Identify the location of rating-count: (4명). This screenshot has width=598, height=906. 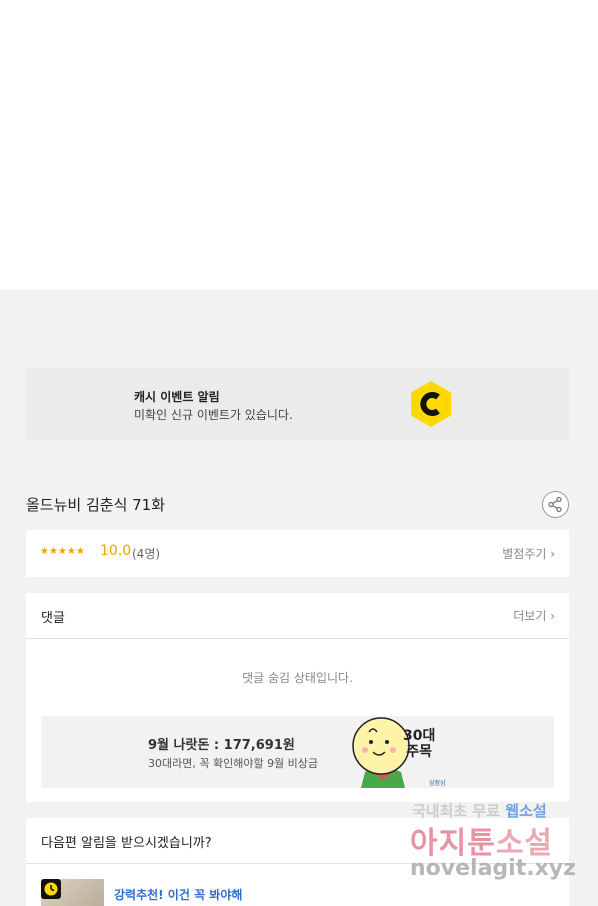
(146, 554).